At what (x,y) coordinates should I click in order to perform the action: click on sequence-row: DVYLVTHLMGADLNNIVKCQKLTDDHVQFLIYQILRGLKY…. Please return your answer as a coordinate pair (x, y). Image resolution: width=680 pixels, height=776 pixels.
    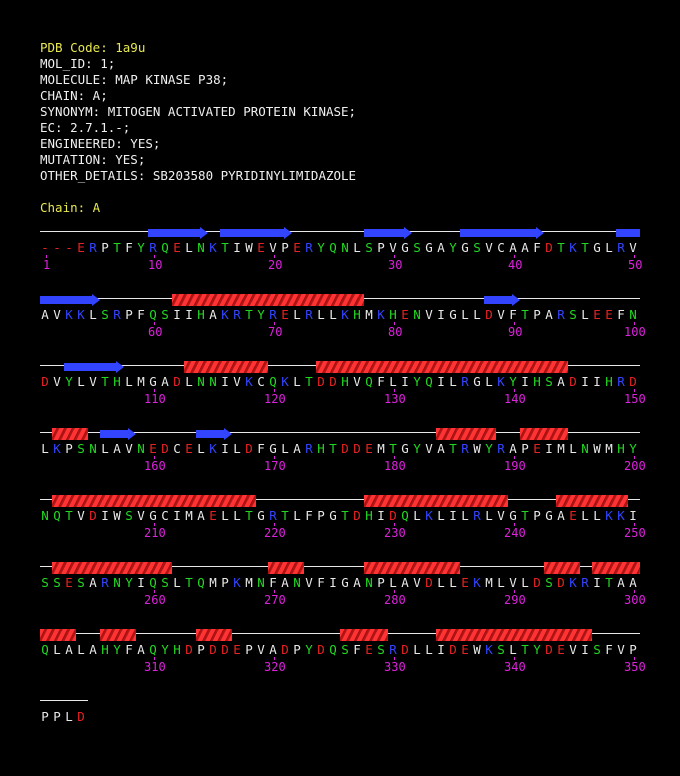
    Looking at the image, I should click on (340, 390).